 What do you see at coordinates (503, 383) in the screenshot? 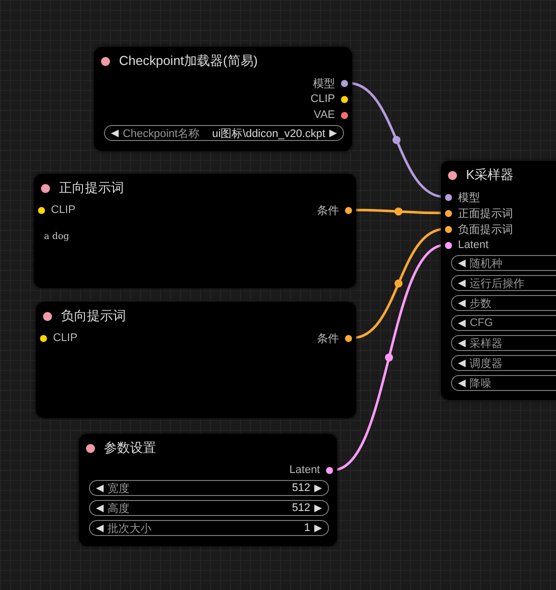
I see `widget-field: ◀ 降噪` at bounding box center [503, 383].